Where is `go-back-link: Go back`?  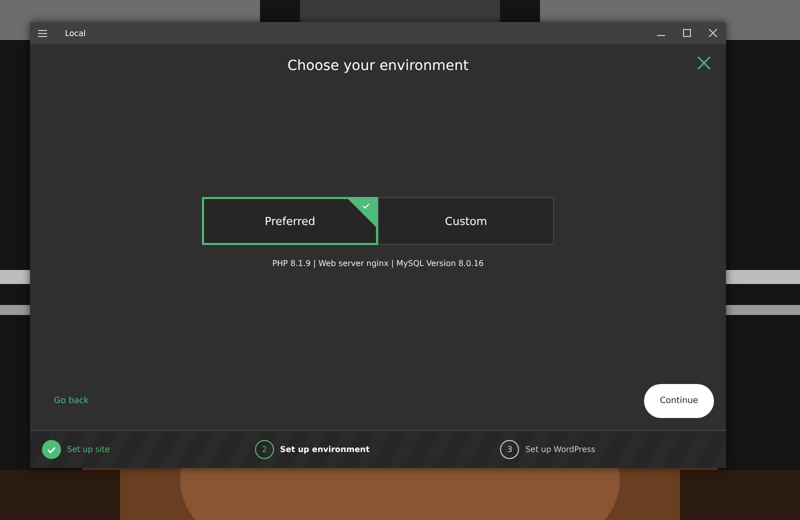 go-back-link: Go back is located at coordinates (71, 401).